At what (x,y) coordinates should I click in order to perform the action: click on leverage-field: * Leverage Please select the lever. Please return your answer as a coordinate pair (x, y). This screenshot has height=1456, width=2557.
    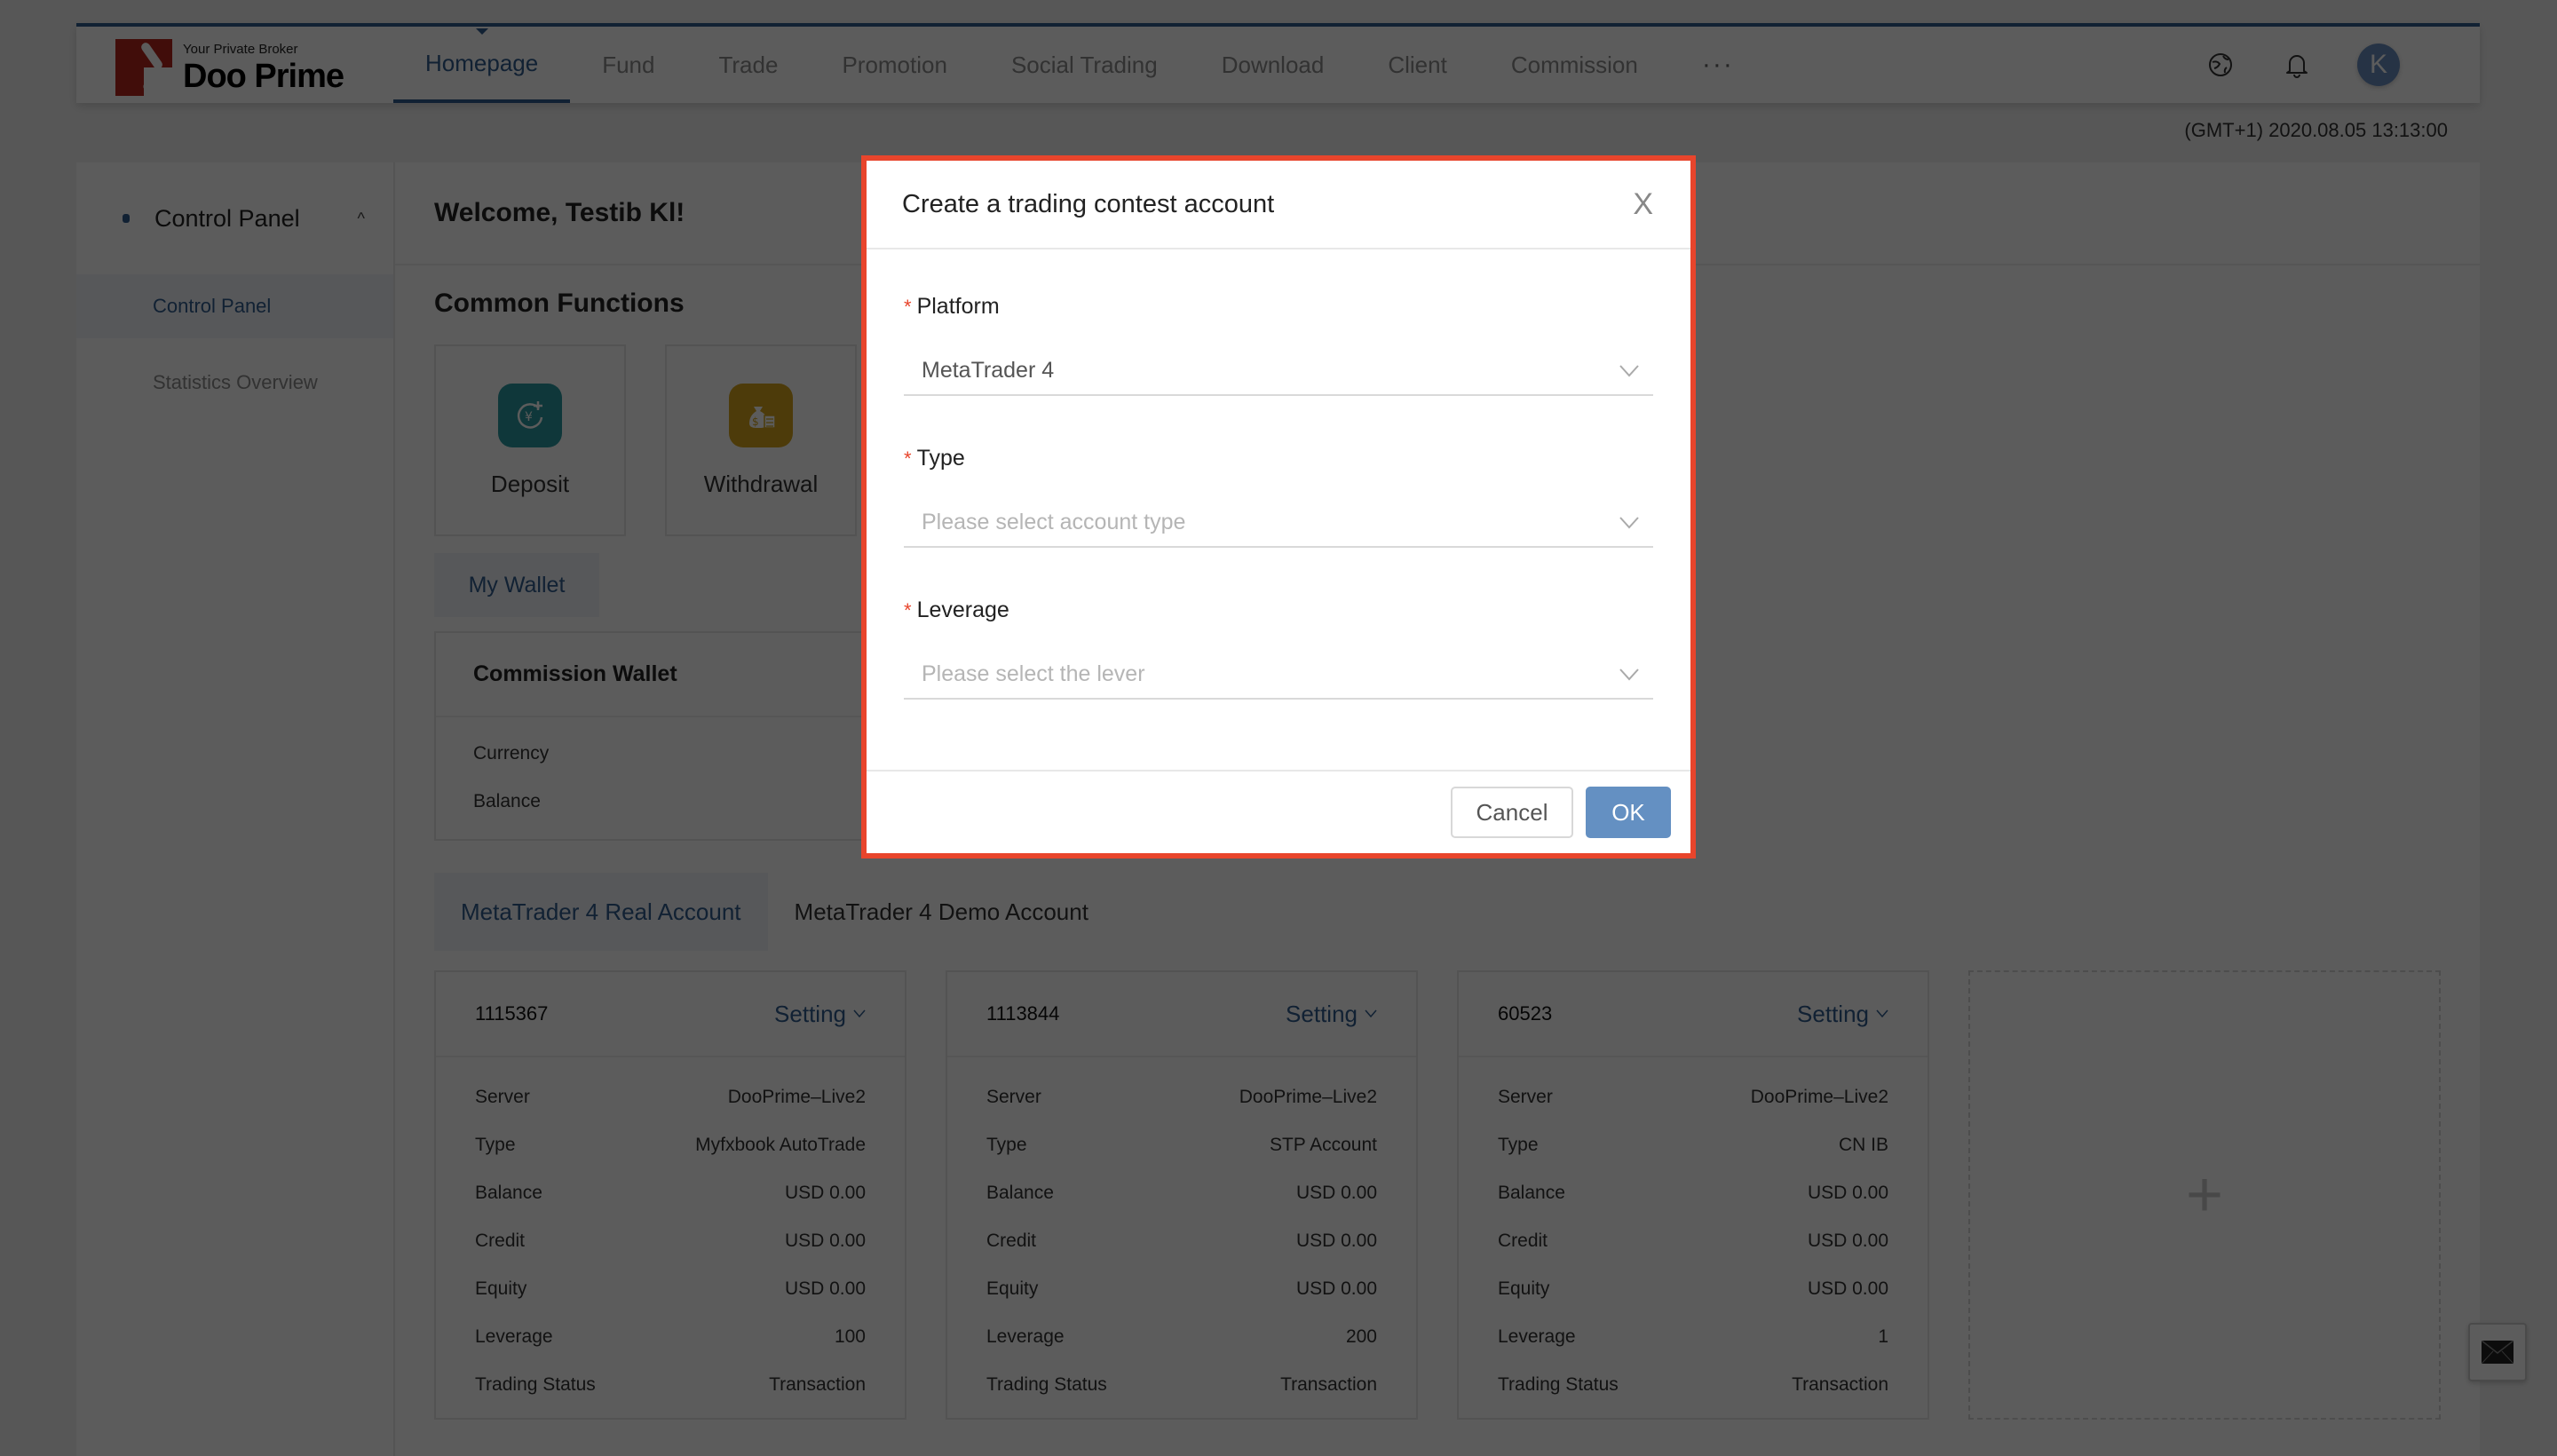
    Looking at the image, I should click on (1278, 648).